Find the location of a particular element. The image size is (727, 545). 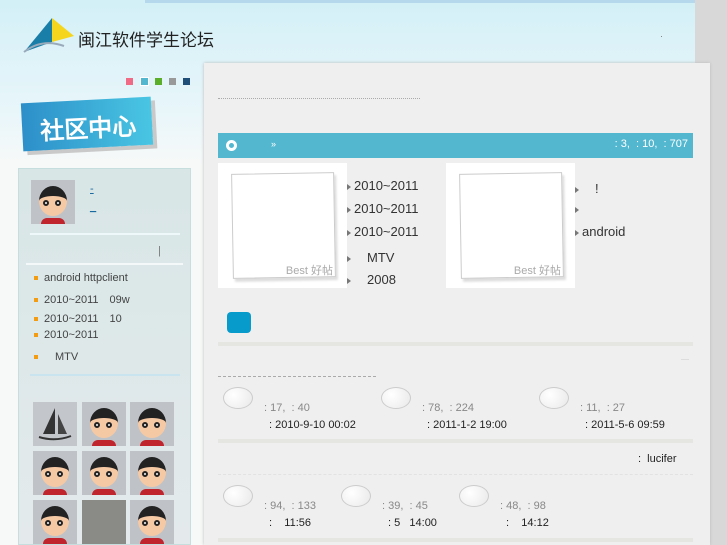

last-post-time: : 14:12 is located at coordinates (527, 523).